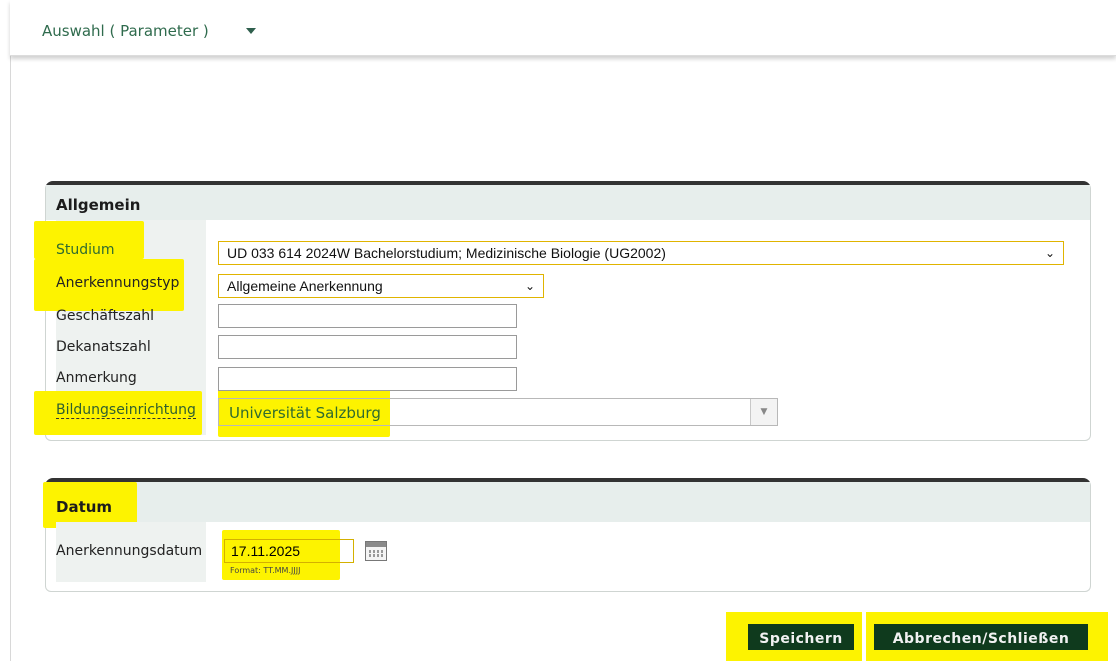  I want to click on geschaeftszahl-label: Geschäftszahl, so click(105, 316).